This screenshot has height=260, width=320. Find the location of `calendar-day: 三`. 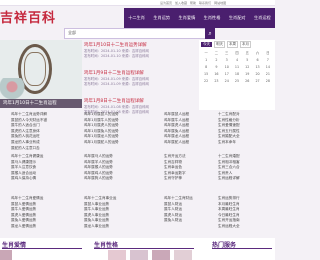

calendar-day: 三 is located at coordinates (227, 53).